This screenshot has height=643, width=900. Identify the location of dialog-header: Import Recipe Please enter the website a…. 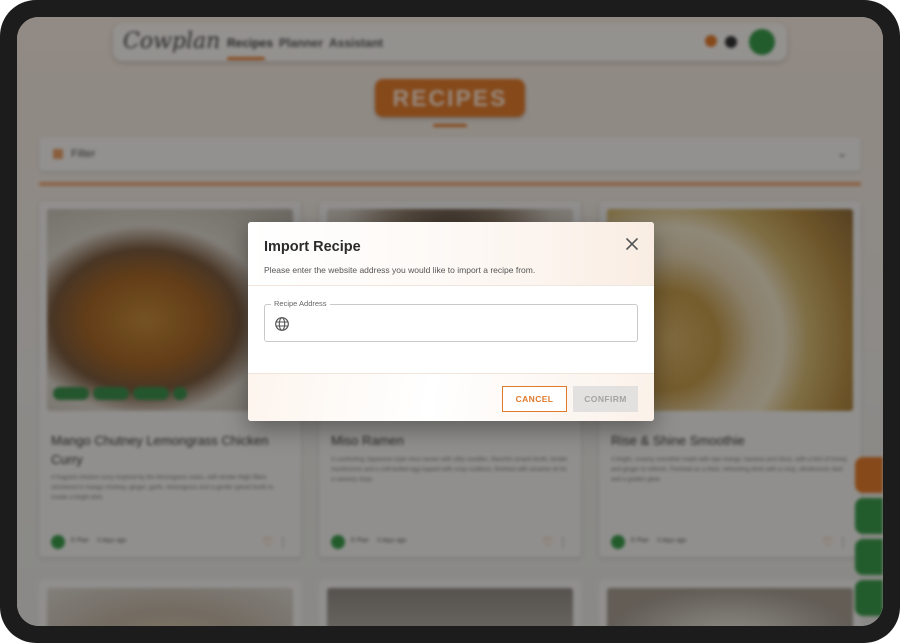
(451, 254).